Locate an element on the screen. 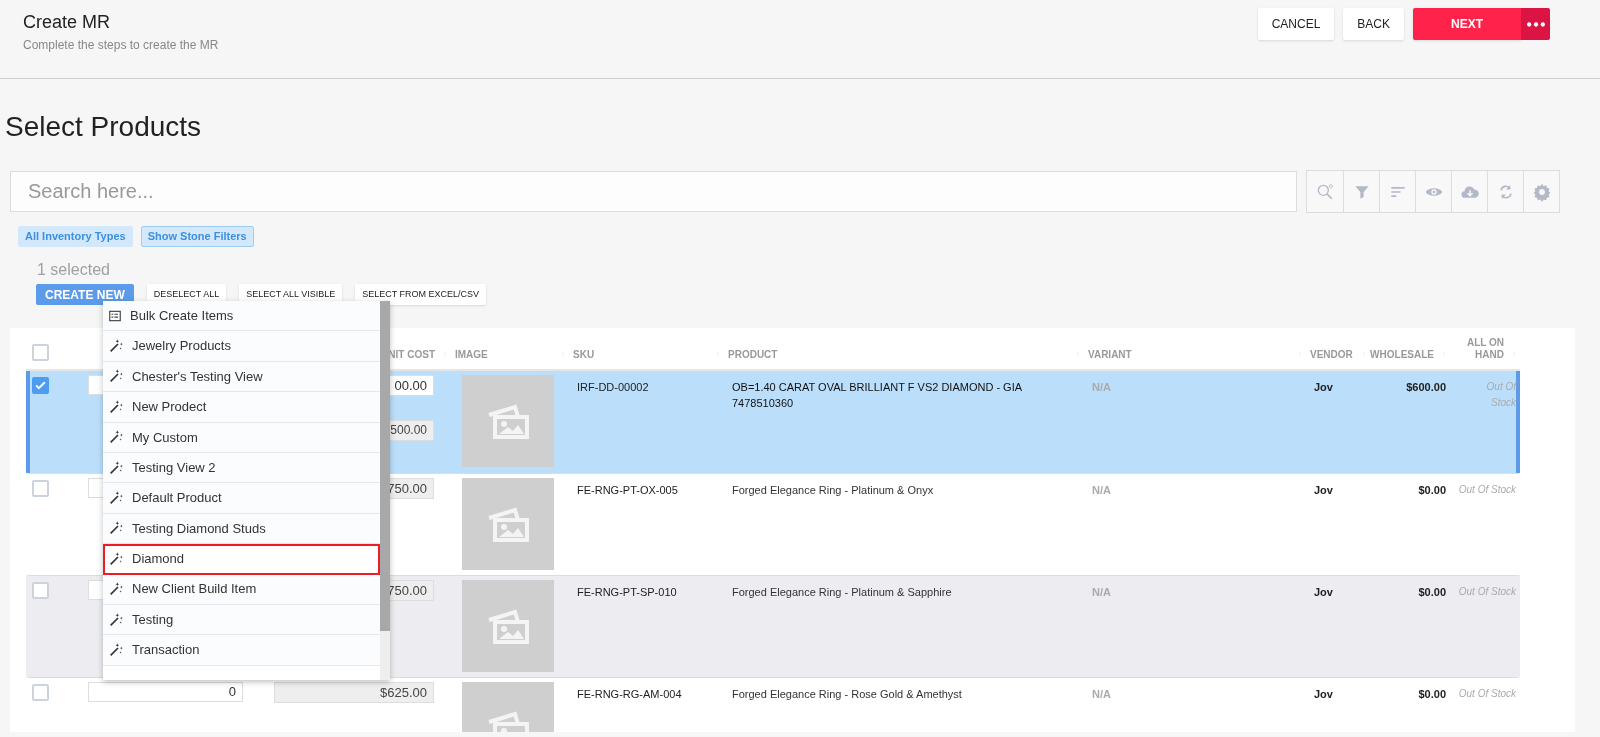  form-icon is located at coordinates (115, 315).